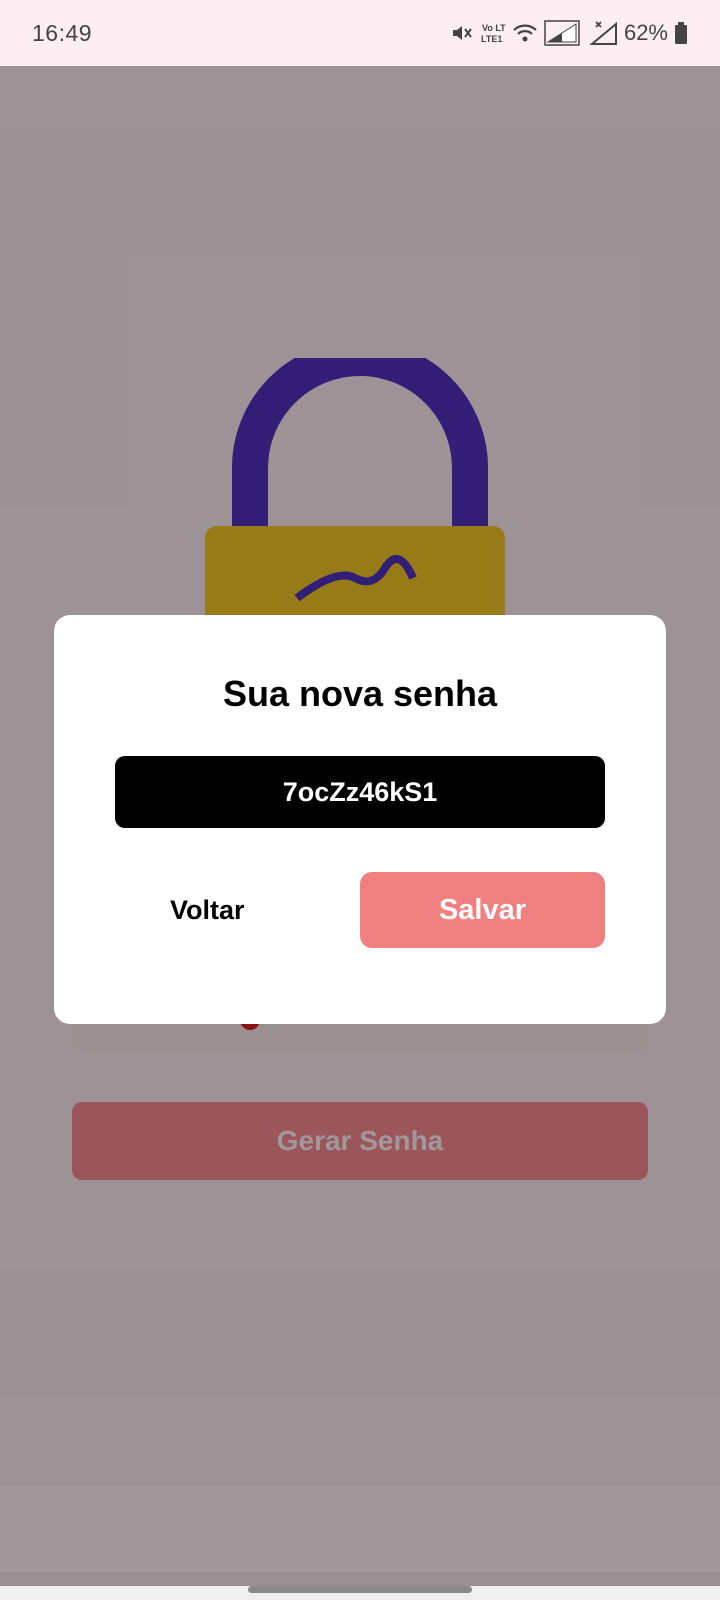 This screenshot has height=1600, width=720. I want to click on save-button: Salvar, so click(482, 910).